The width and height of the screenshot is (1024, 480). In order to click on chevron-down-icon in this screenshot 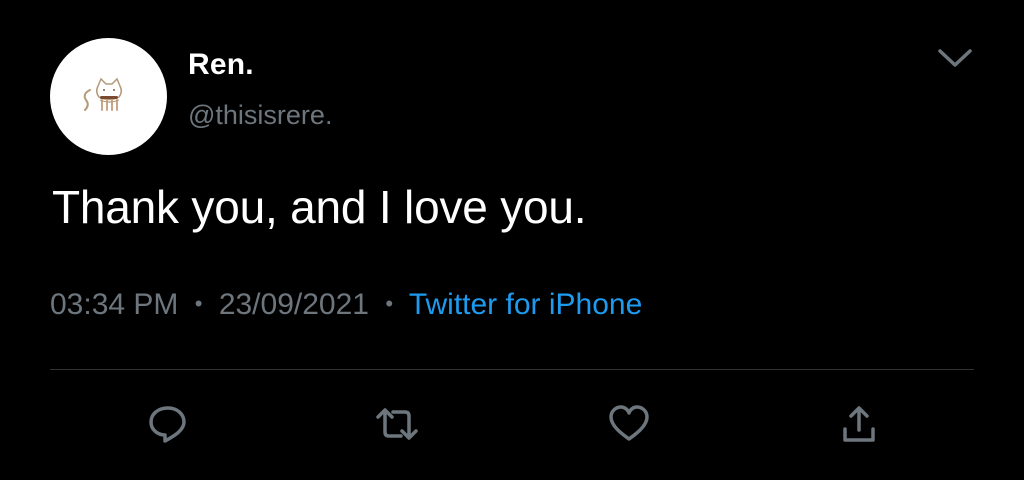, I will do `click(955, 58)`.